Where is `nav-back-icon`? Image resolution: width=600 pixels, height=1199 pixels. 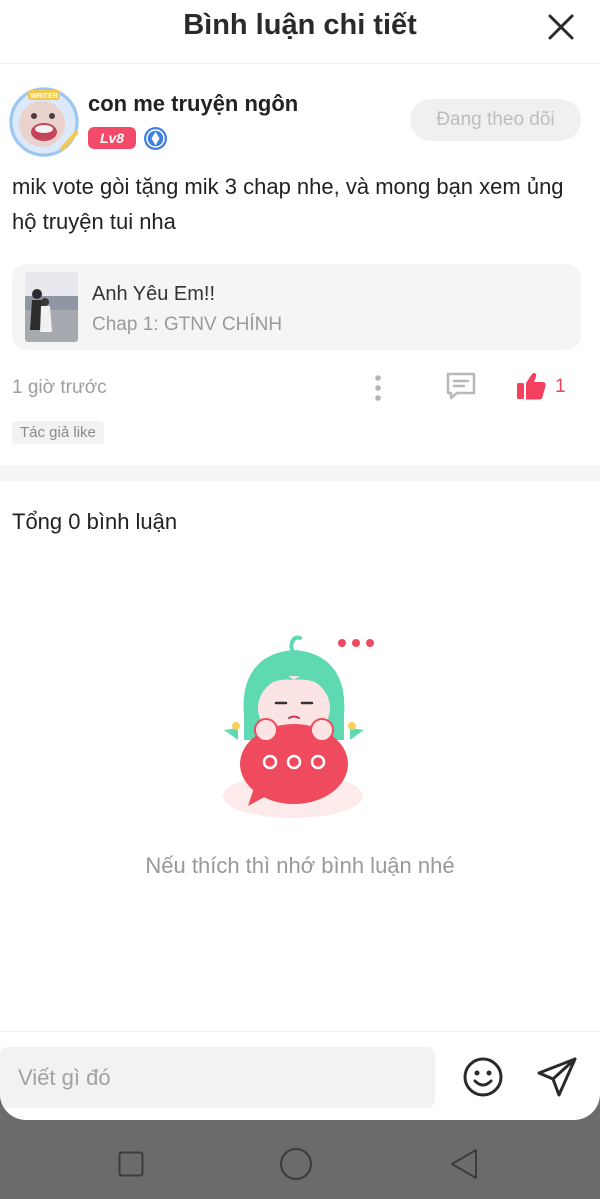
nav-back-icon is located at coordinates (464, 1164).